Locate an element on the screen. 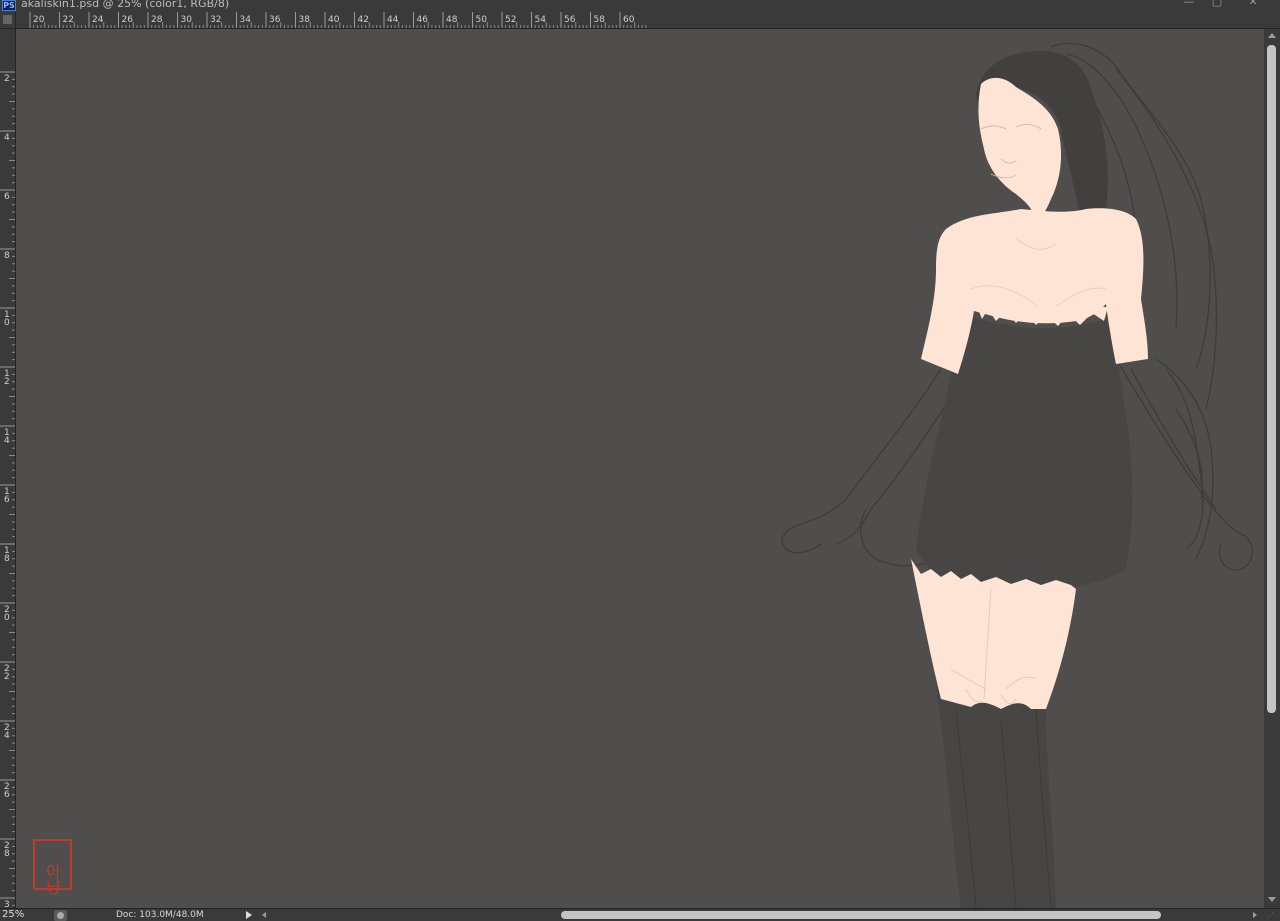 This screenshot has width=1280, height=921. ruler-label: 56 is located at coordinates (570, 20).